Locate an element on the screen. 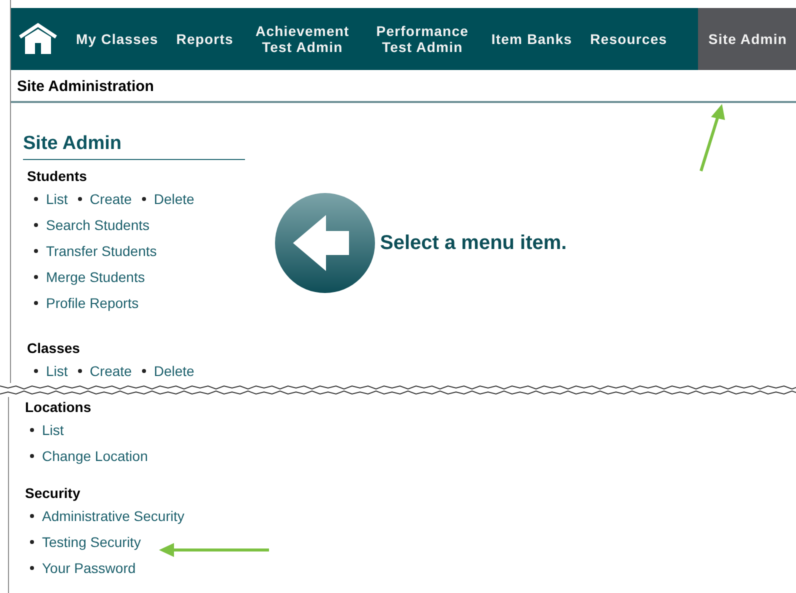 This screenshot has width=796, height=593. home-icon is located at coordinates (38, 39).